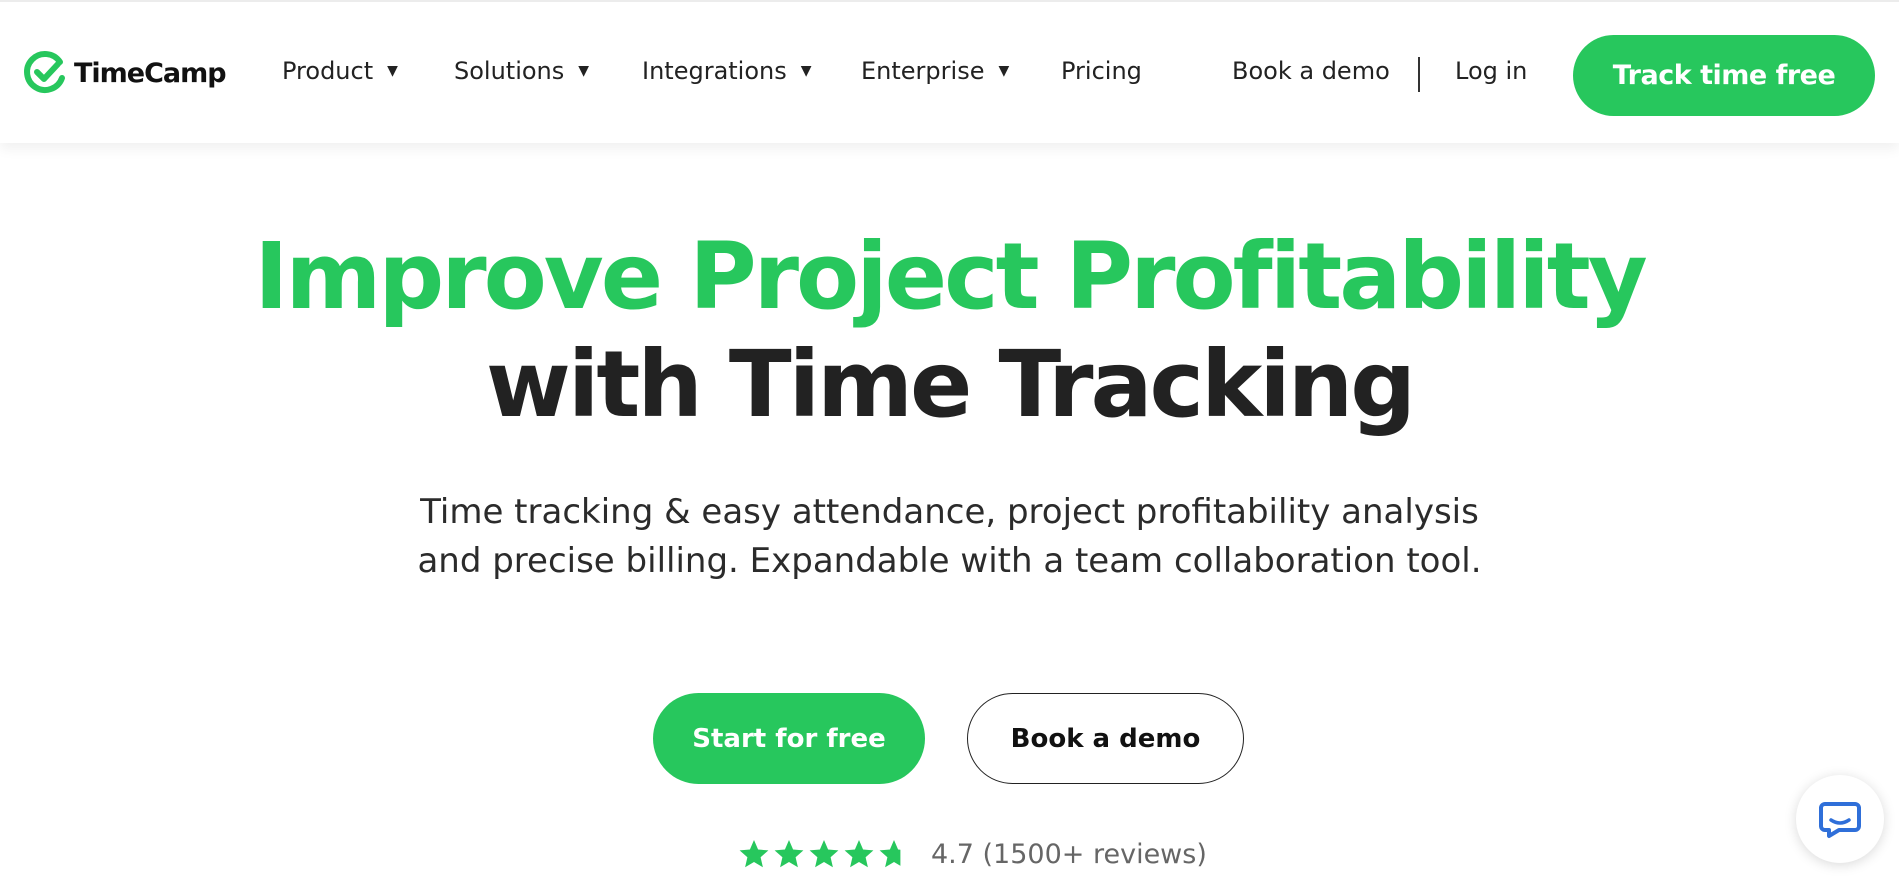  I want to click on rating-text: 4.7 (1500+ reviews), so click(1069, 854).